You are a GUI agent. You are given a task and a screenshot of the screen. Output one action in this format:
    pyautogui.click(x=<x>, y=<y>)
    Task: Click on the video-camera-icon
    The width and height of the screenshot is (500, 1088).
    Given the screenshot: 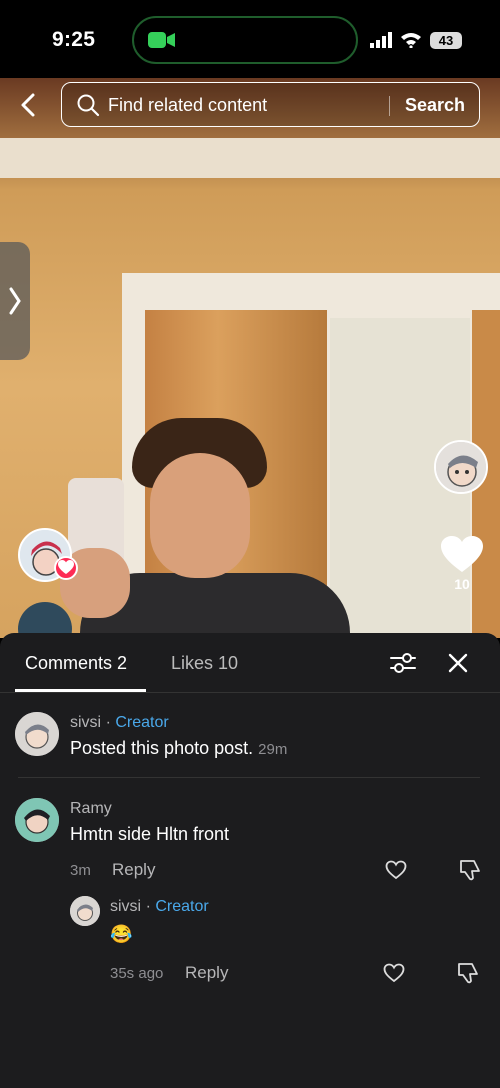 What is the action you would take?
    pyautogui.click(x=161, y=40)
    